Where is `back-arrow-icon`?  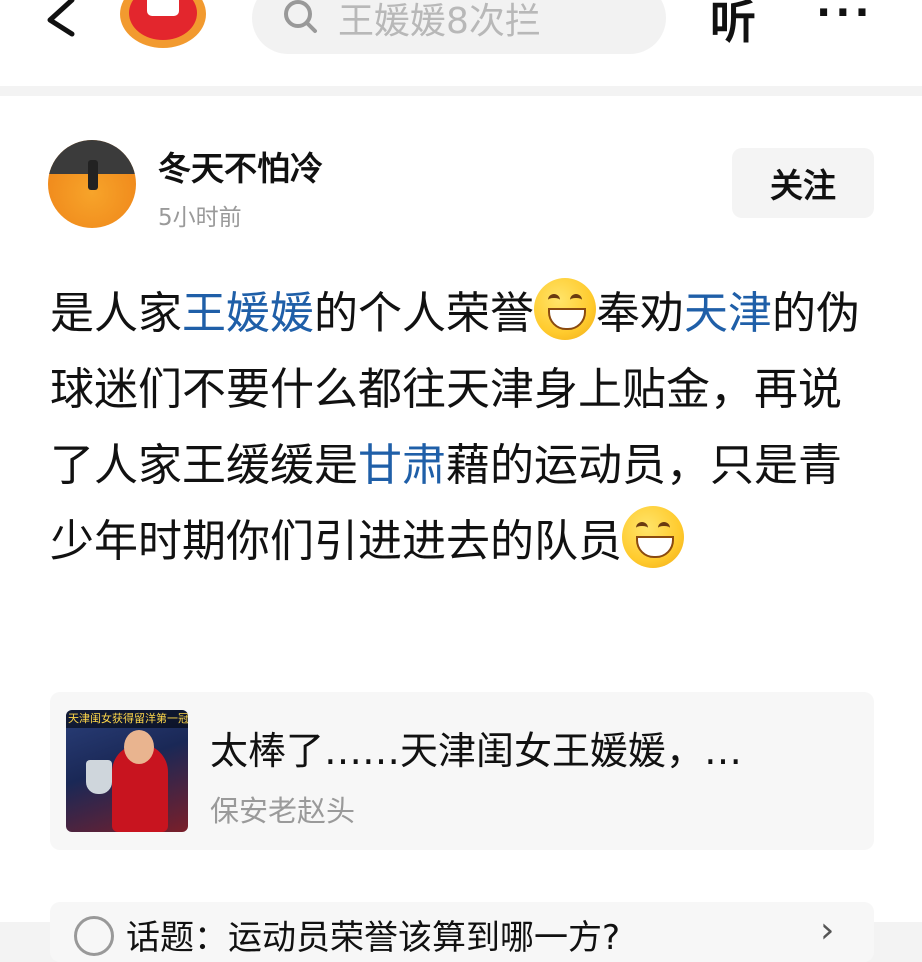
back-arrow-icon is located at coordinates (61, 22).